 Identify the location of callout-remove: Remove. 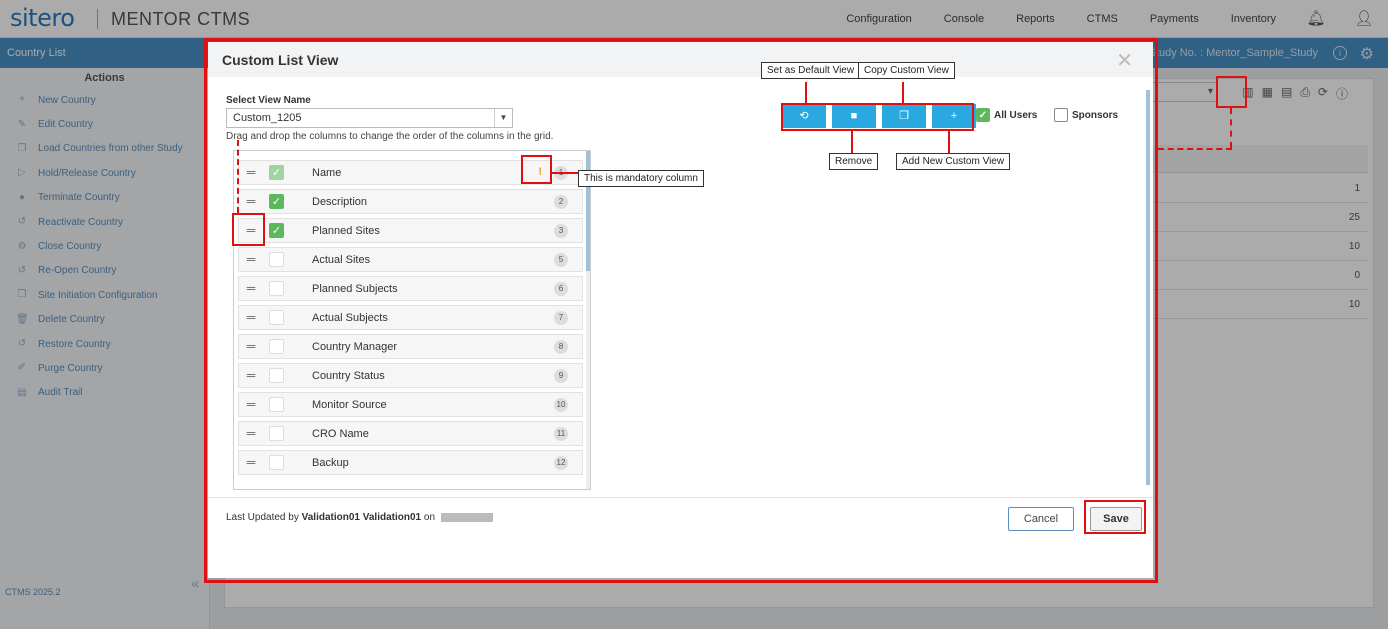
(854, 161).